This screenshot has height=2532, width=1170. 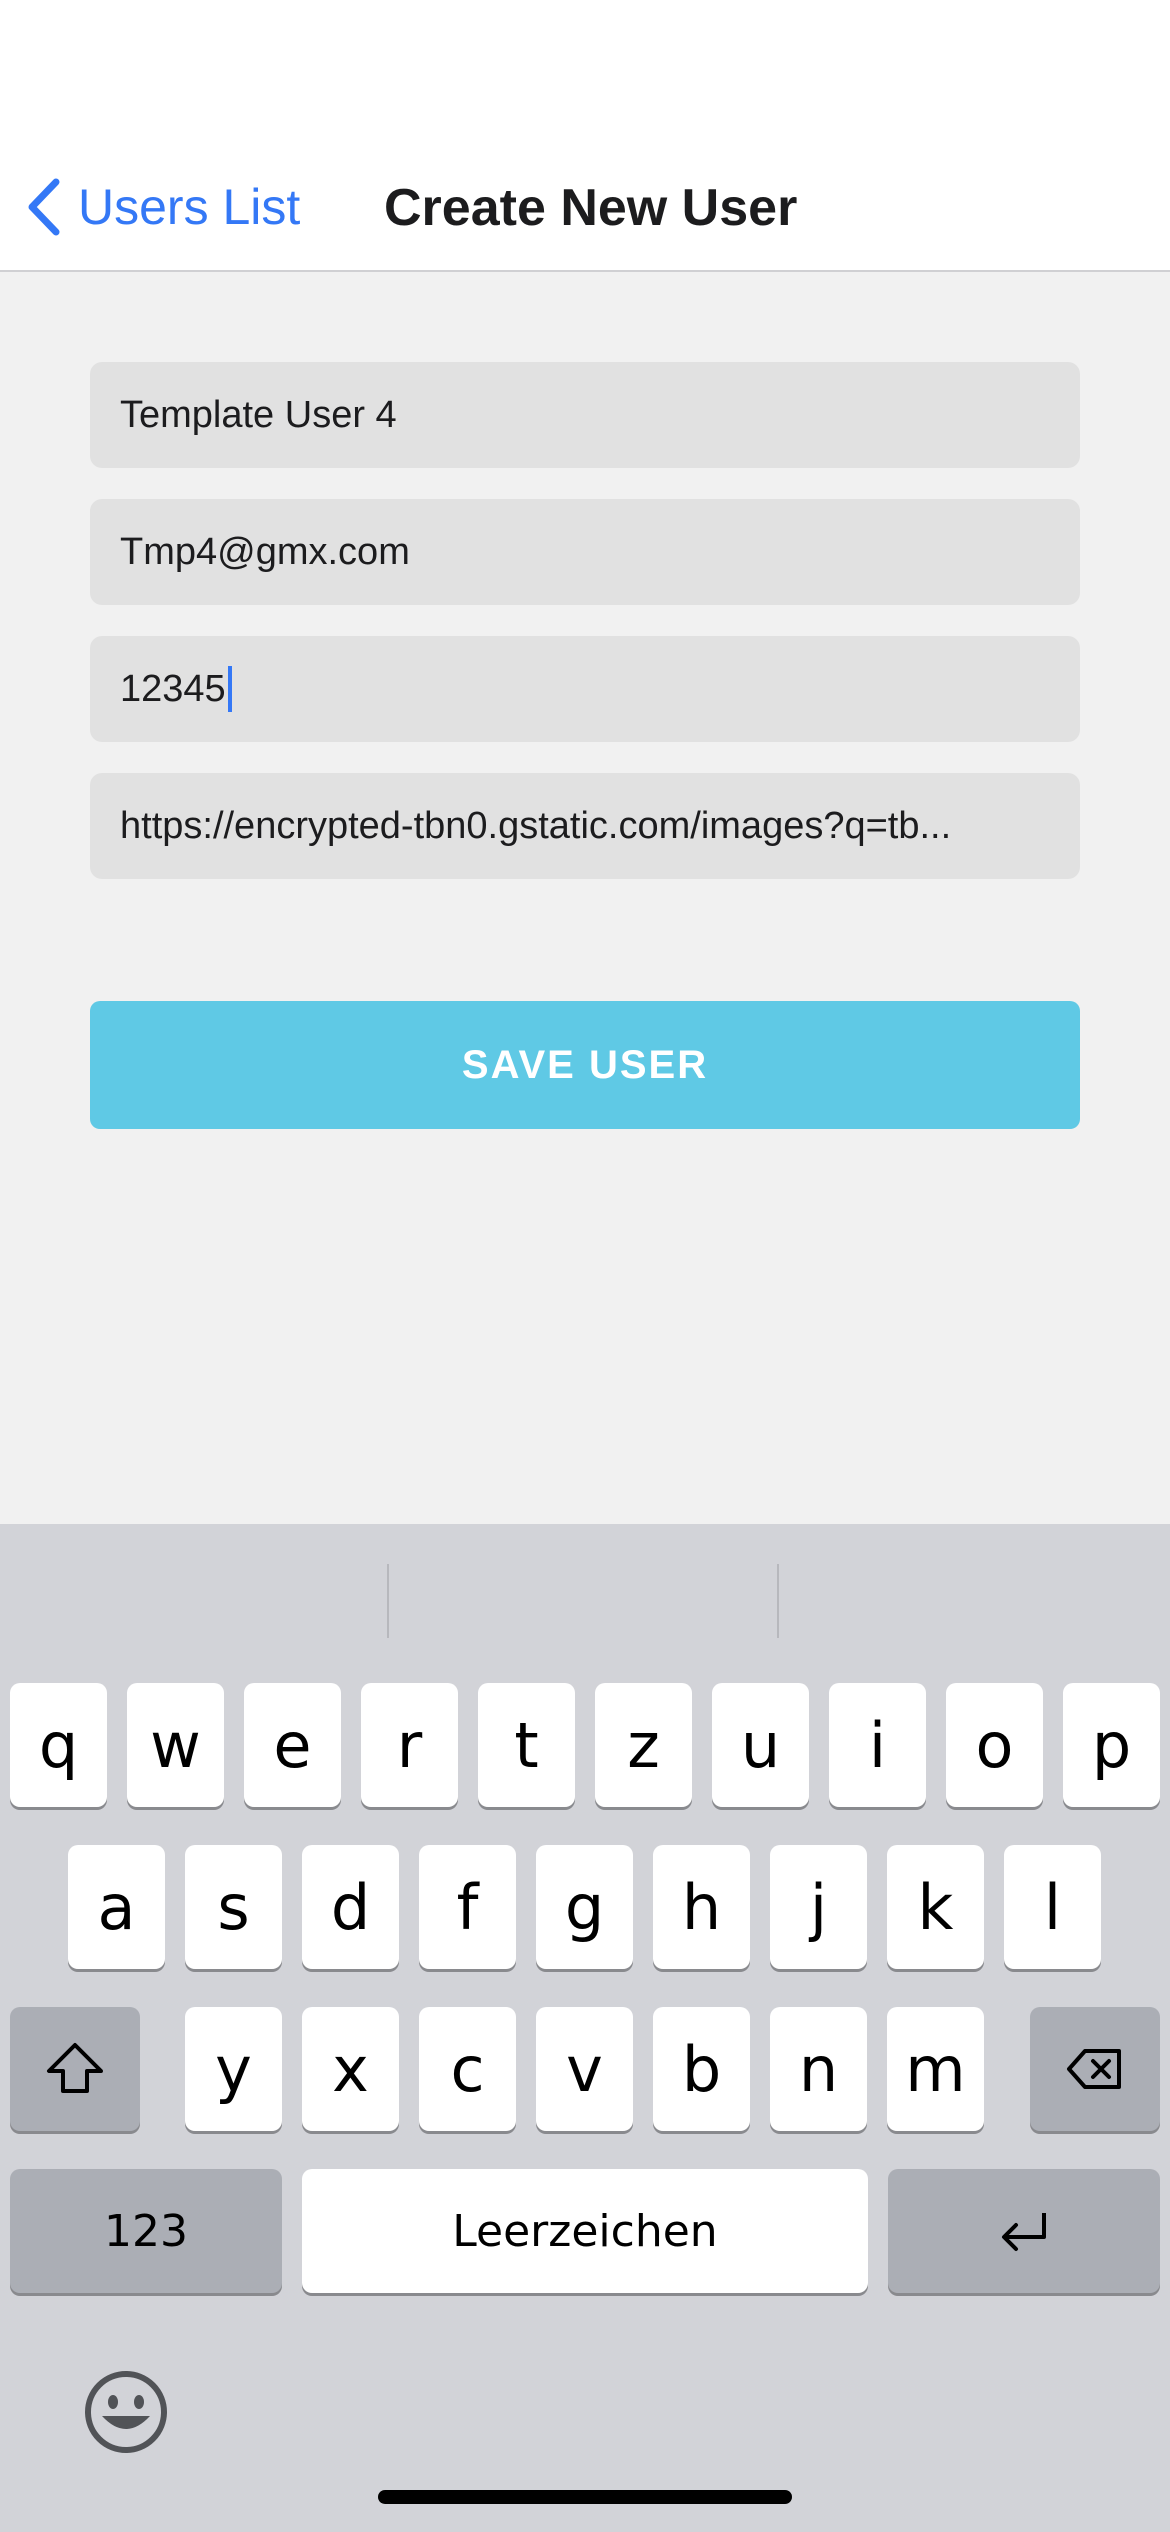 I want to click on key-u: u, so click(x=760, y=1745).